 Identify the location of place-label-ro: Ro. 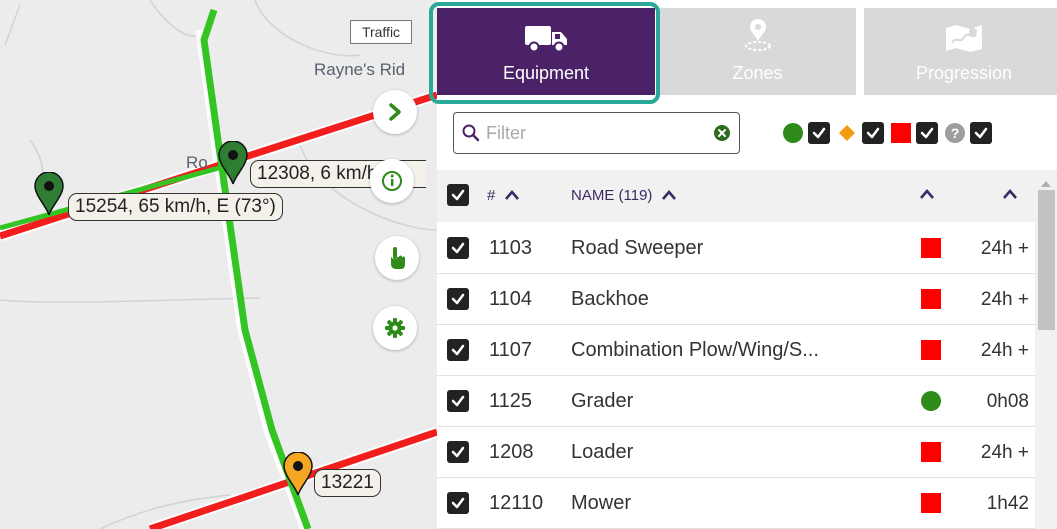
(197, 162).